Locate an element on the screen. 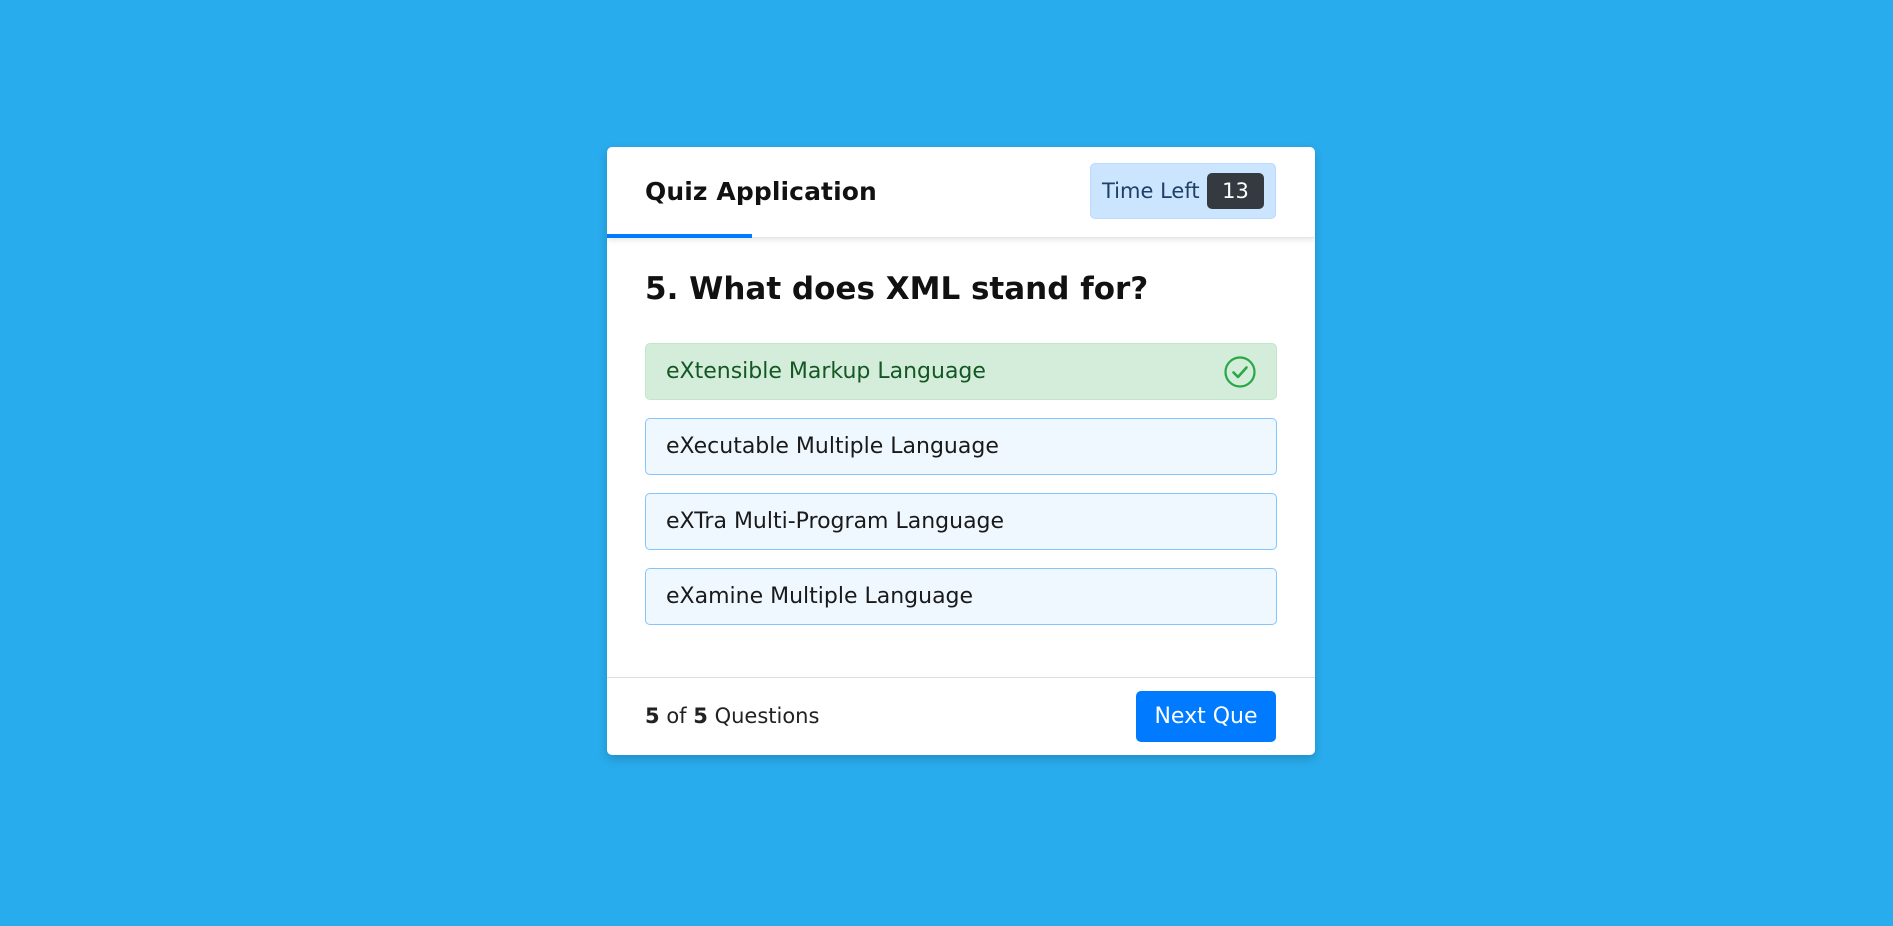 The height and width of the screenshot is (926, 1893). counter-of-text: of is located at coordinates (676, 716).